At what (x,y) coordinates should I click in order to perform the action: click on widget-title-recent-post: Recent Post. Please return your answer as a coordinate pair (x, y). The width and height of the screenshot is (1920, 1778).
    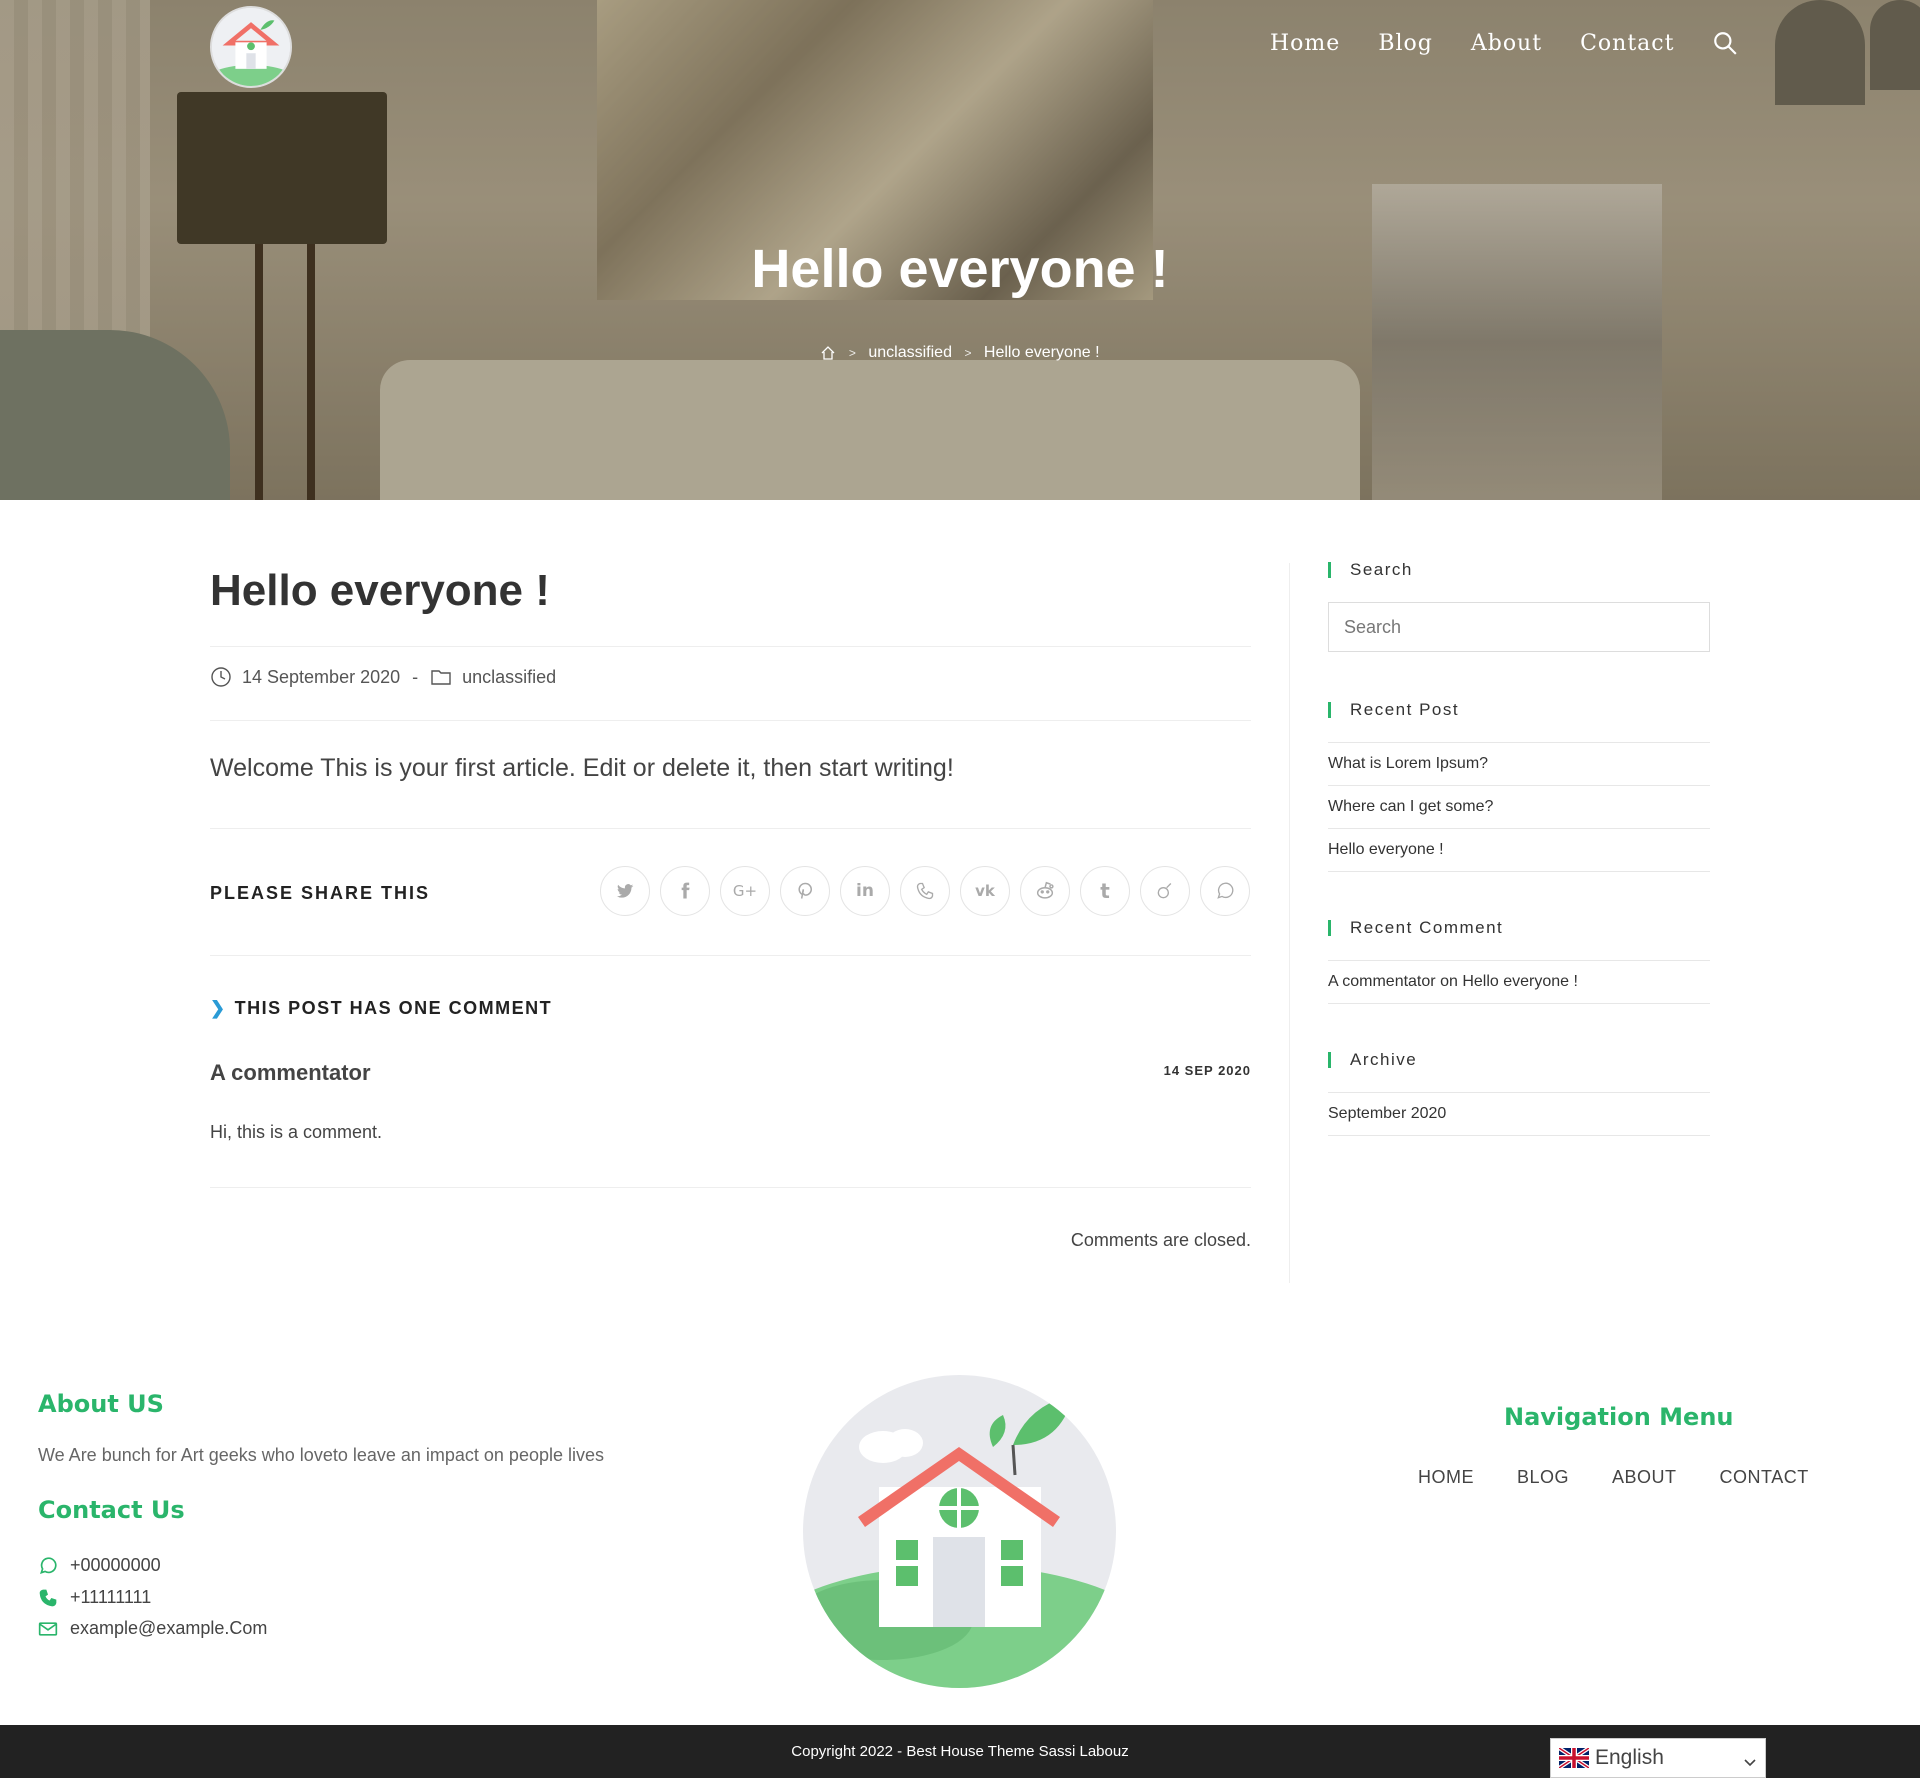
    Looking at the image, I should click on (1519, 710).